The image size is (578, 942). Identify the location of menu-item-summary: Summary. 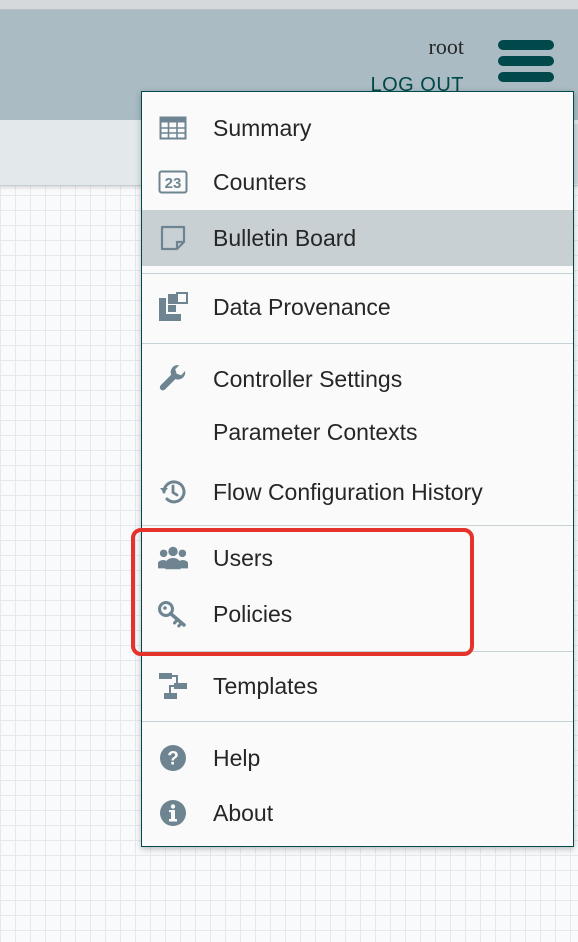
(357, 128).